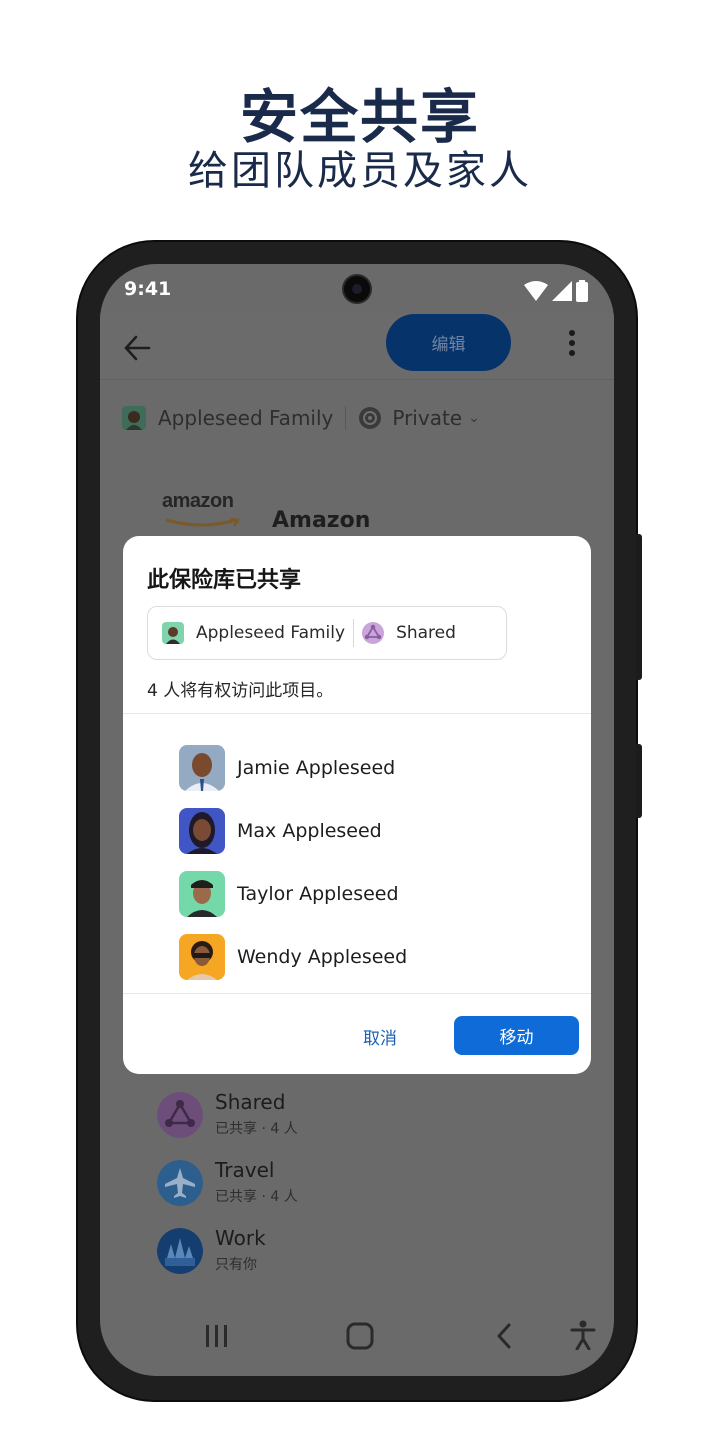 The height and width of the screenshot is (1440, 720). I want to click on arrow-left-icon, so click(137, 348).